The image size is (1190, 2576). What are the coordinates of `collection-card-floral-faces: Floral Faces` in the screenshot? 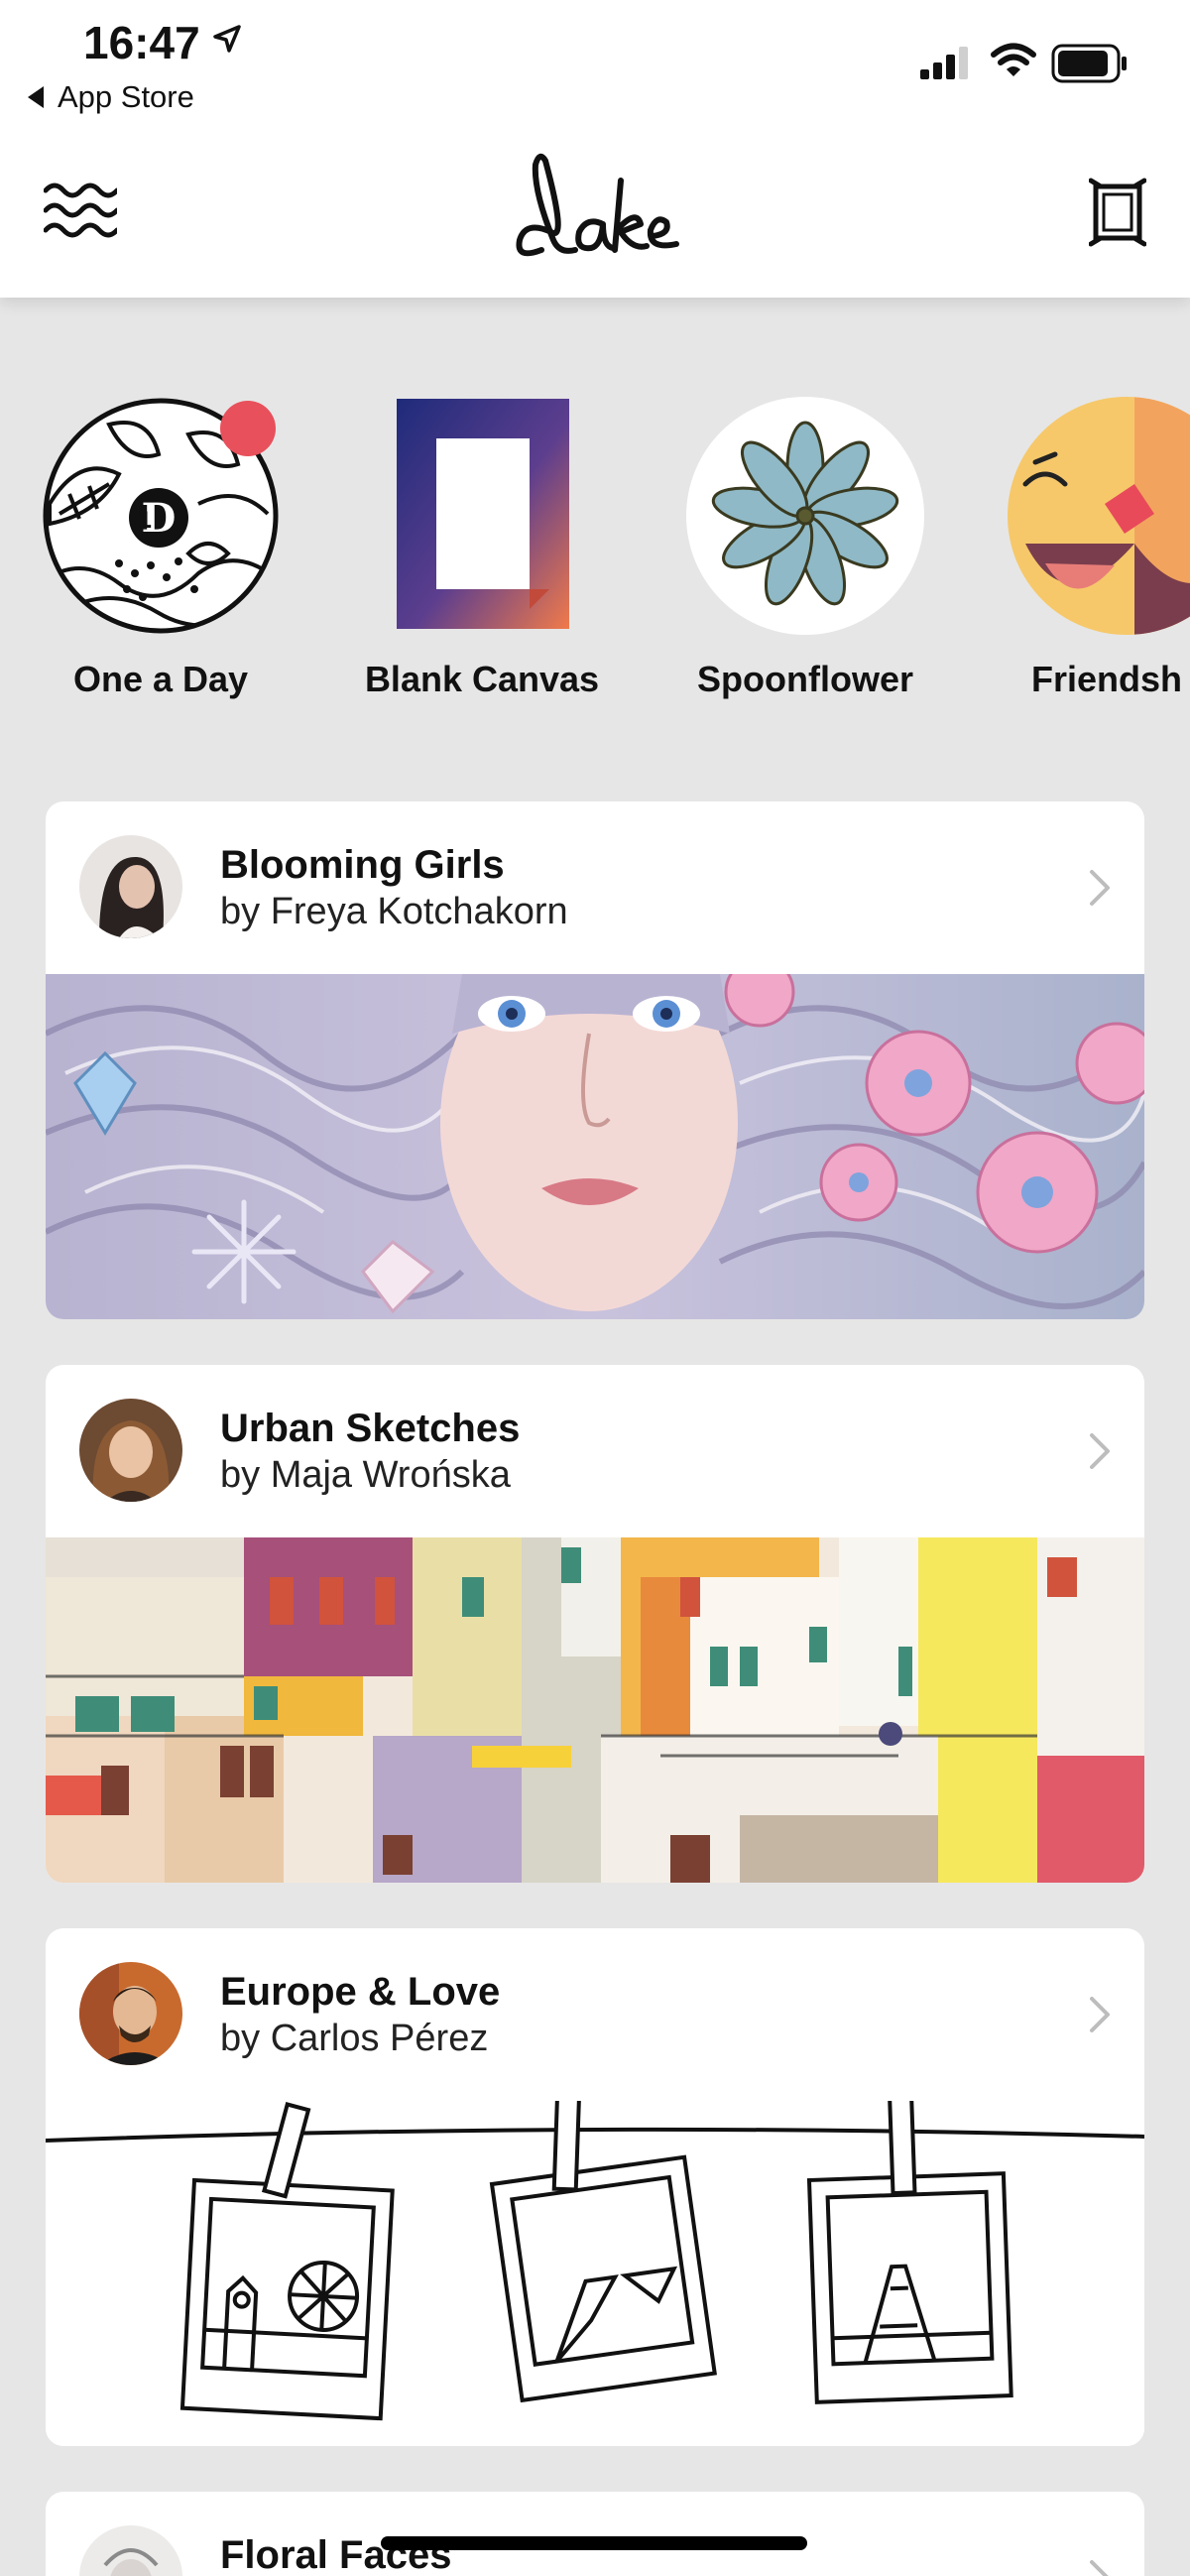 It's located at (595, 2534).